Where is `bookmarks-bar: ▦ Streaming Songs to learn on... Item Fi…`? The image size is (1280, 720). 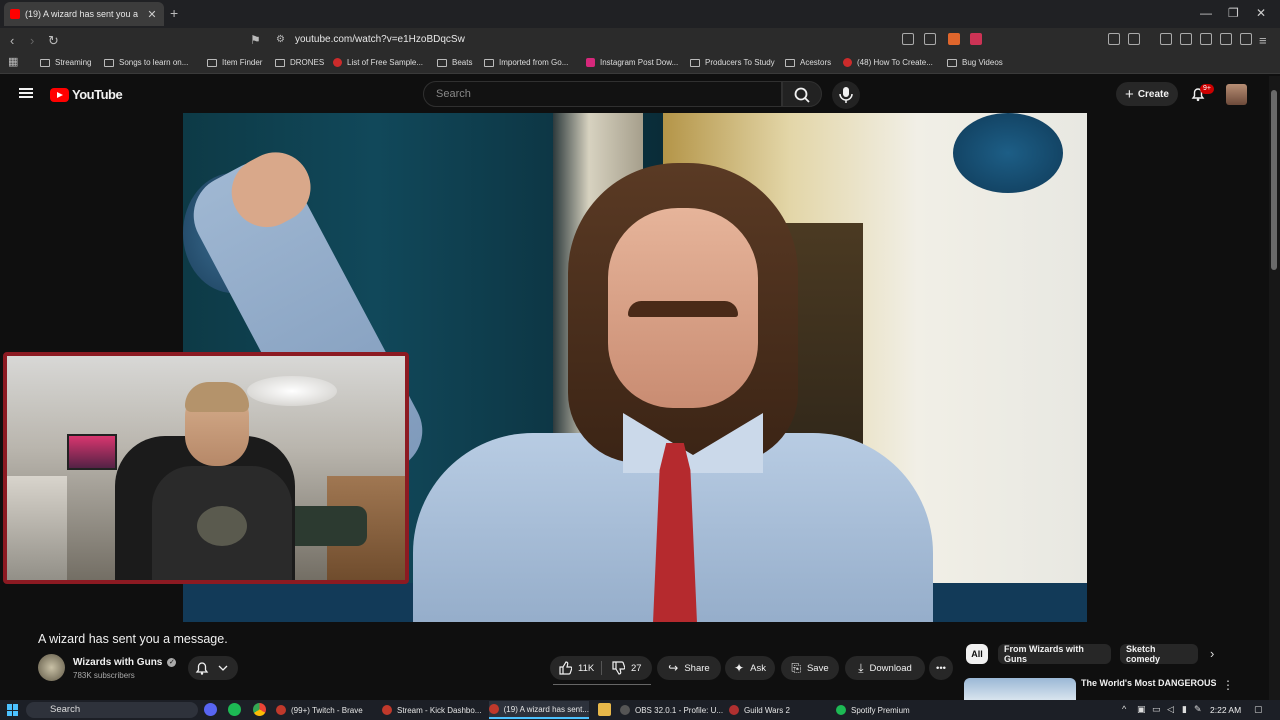 bookmarks-bar: ▦ Streaming Songs to learn on... Item Fi… is located at coordinates (640, 63).